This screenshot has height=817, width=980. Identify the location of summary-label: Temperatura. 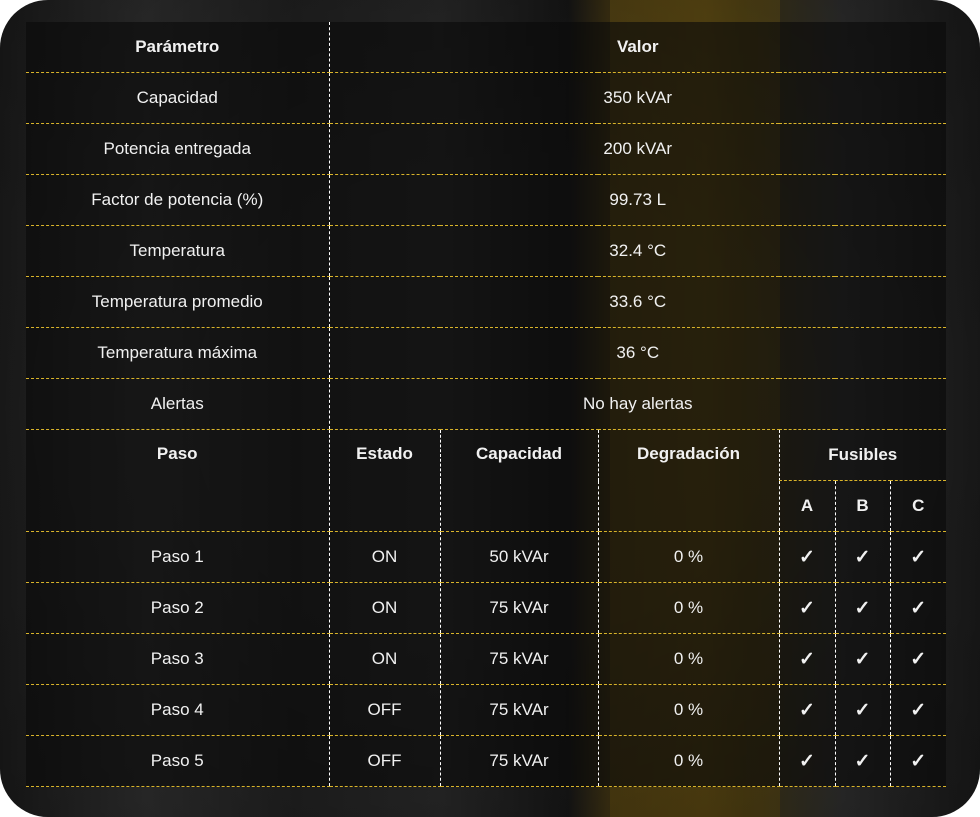
(177, 251).